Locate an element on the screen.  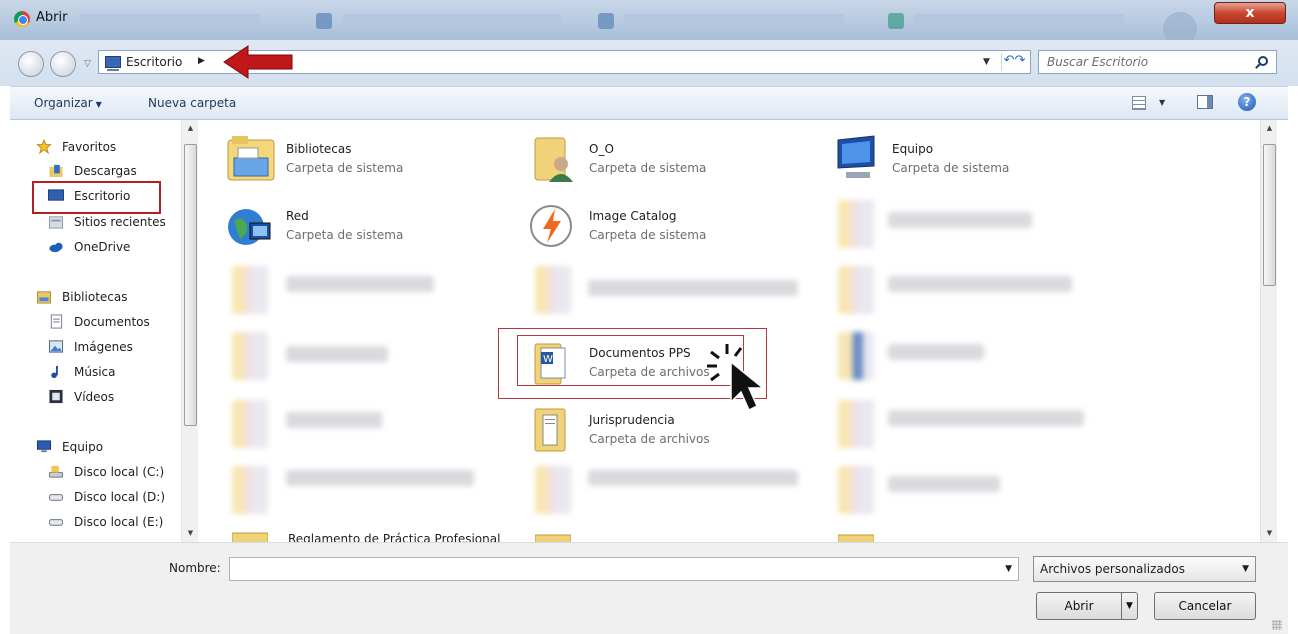
close-button: x is located at coordinates (1250, 13).